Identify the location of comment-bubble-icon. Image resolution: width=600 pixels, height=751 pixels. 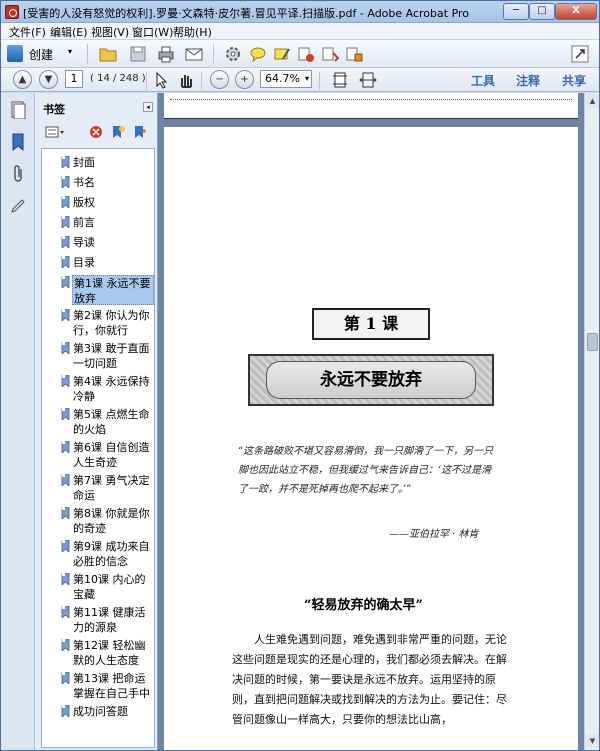
(258, 54).